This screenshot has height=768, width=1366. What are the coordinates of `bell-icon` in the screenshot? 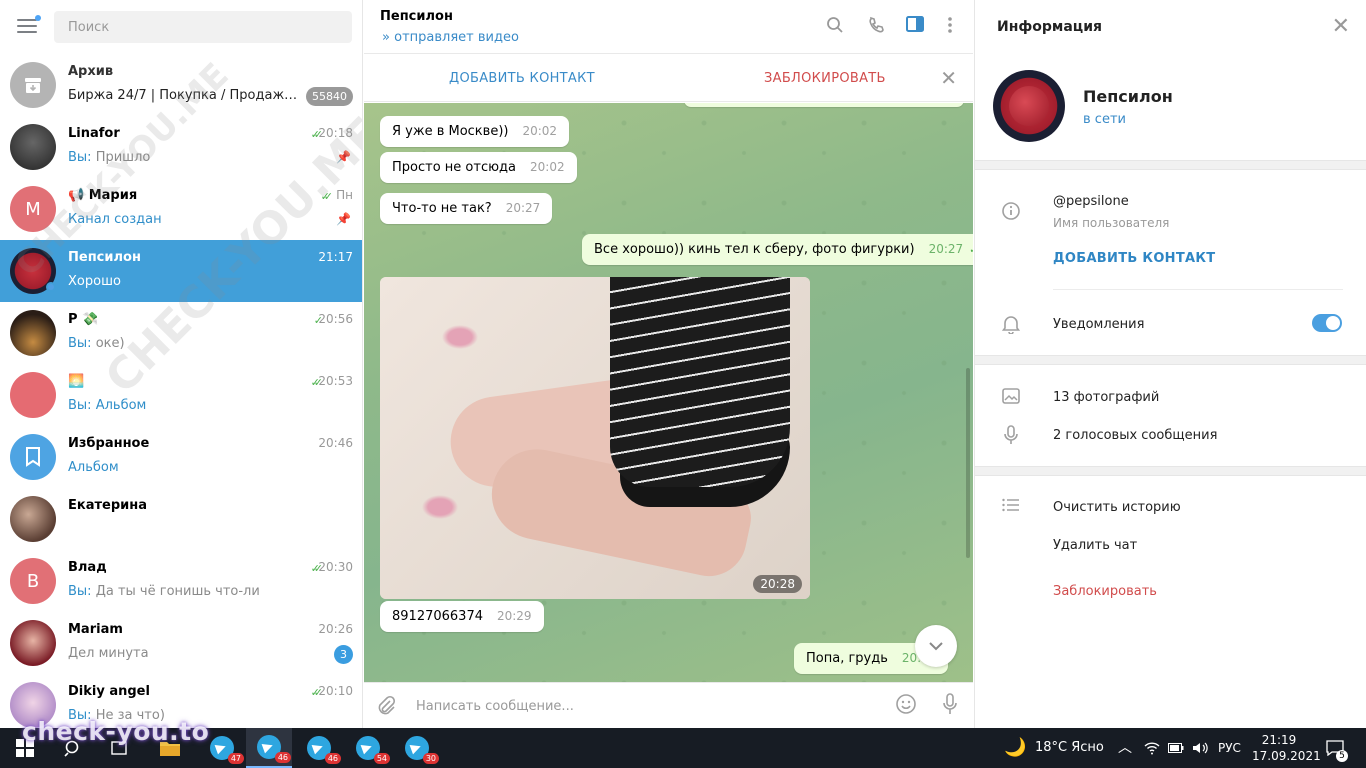 It's located at (1011, 324).